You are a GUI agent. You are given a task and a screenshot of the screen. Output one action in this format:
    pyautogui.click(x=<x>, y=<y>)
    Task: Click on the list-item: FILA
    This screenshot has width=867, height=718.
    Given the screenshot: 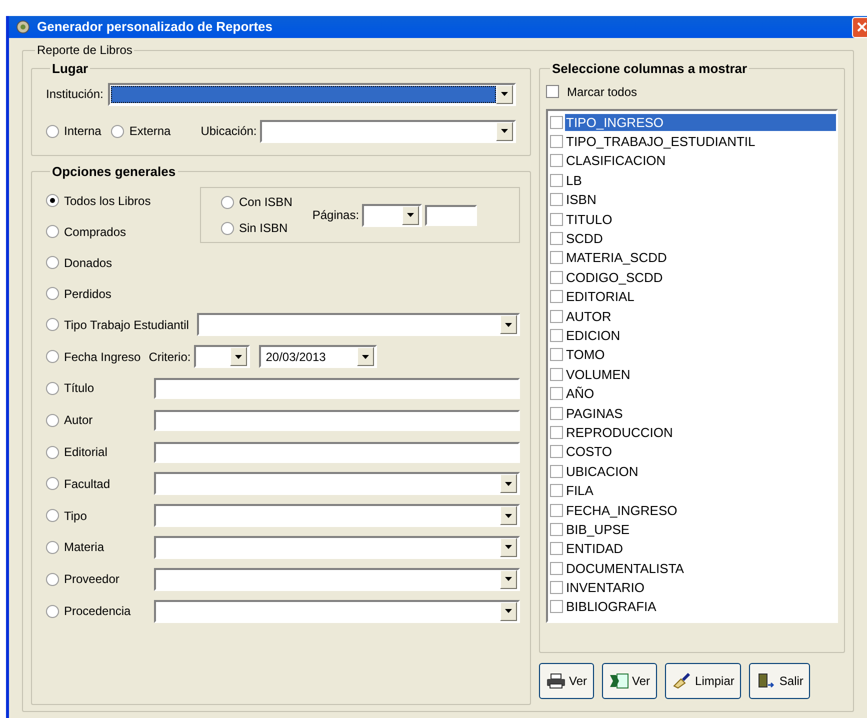 What is the action you would take?
    pyautogui.click(x=700, y=491)
    